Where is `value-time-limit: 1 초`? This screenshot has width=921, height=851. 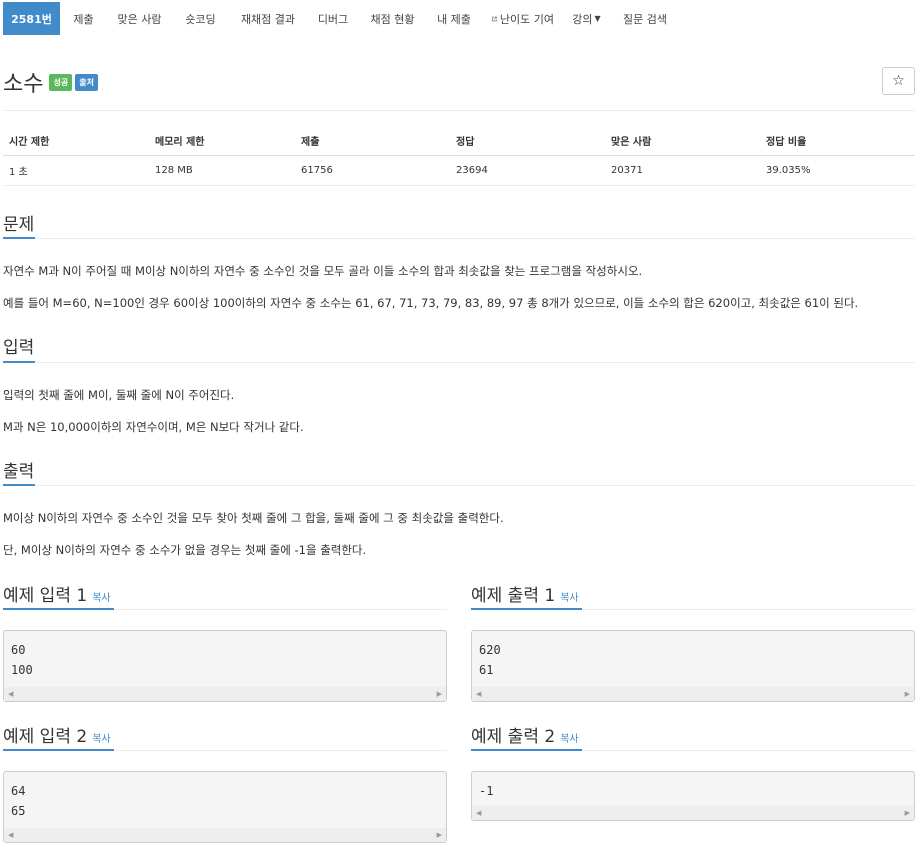 value-time-limit: 1 초 is located at coordinates (76, 170).